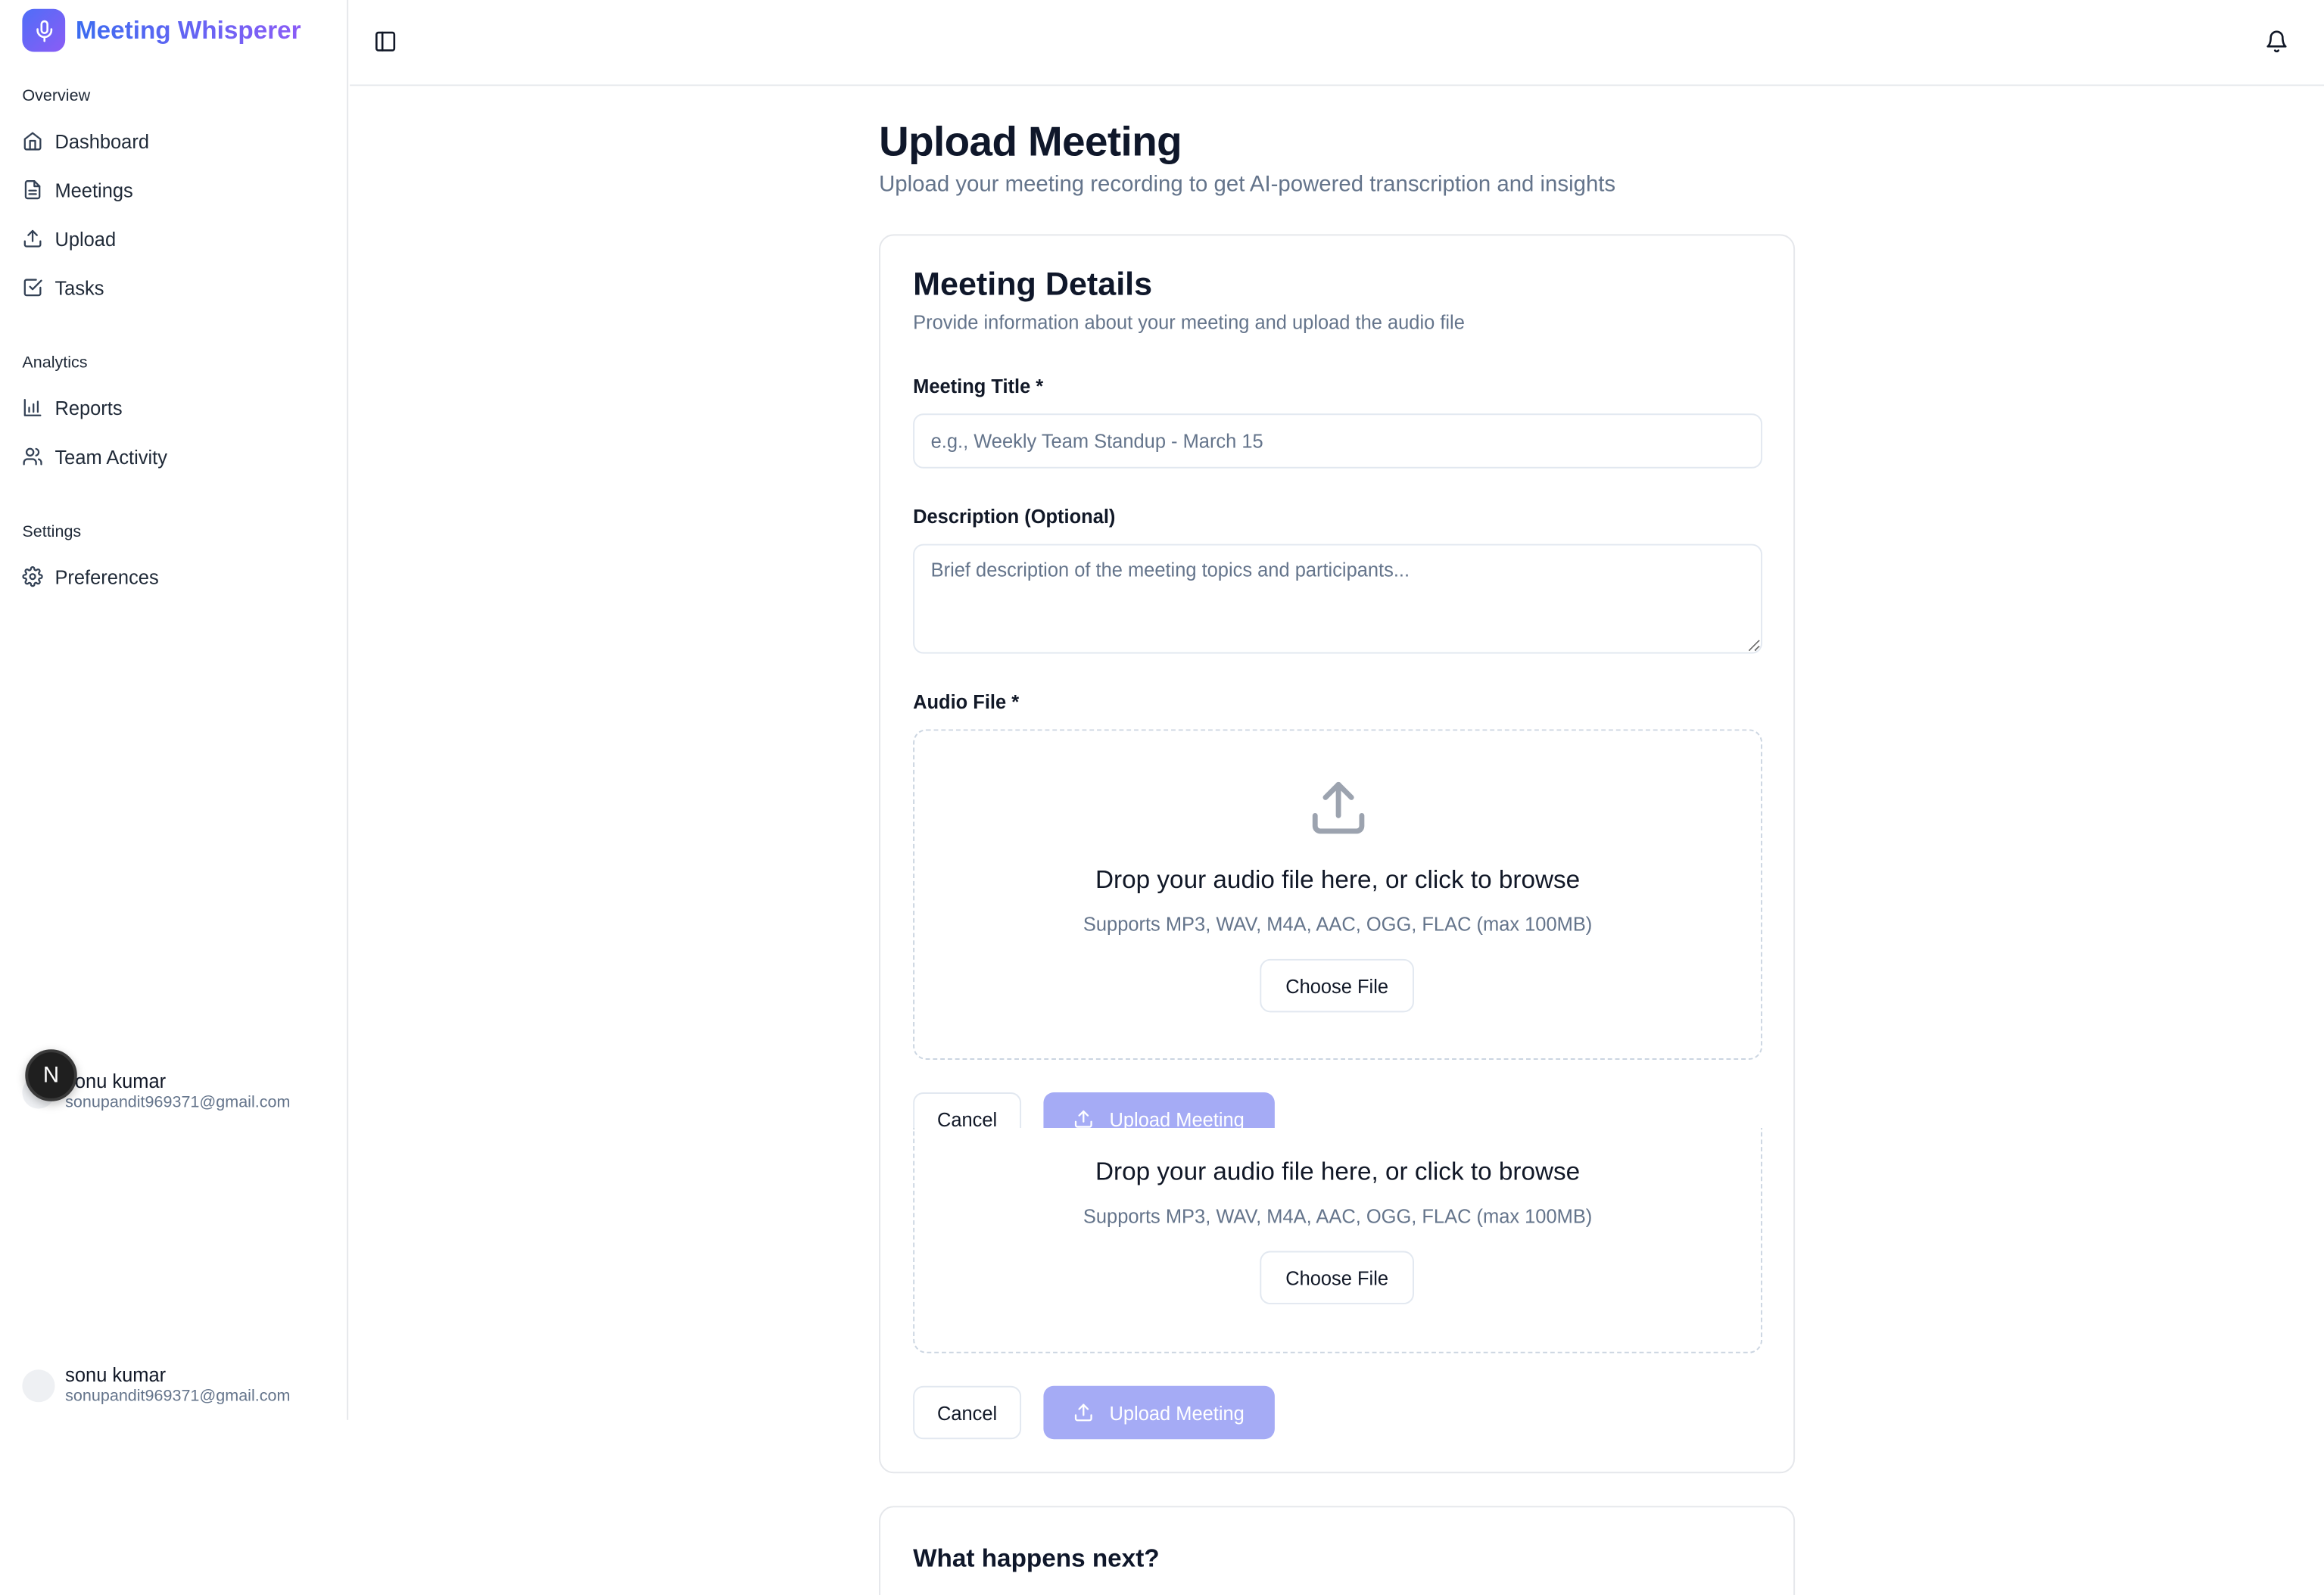 This screenshot has width=2324, height=1595. I want to click on meeting-title-input, so click(1338, 441).